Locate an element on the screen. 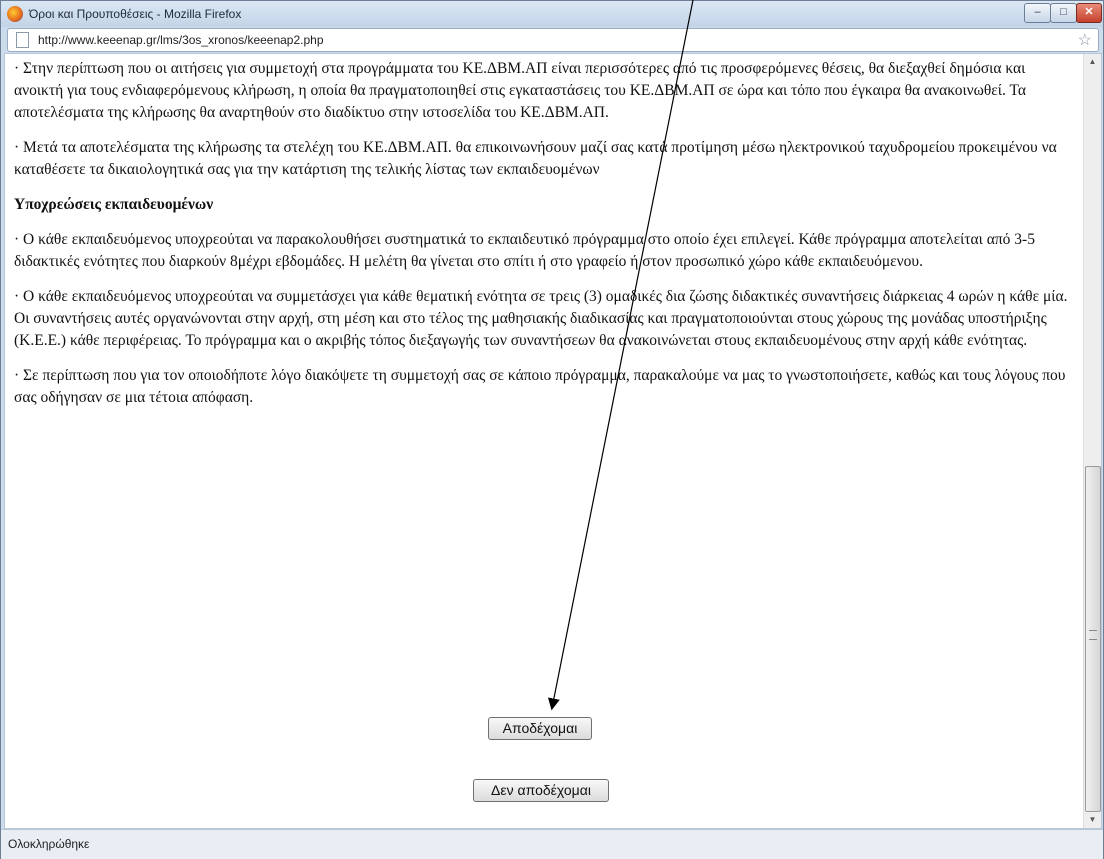 This screenshot has width=1104, height=859. firefox-icon is located at coordinates (15, 14).